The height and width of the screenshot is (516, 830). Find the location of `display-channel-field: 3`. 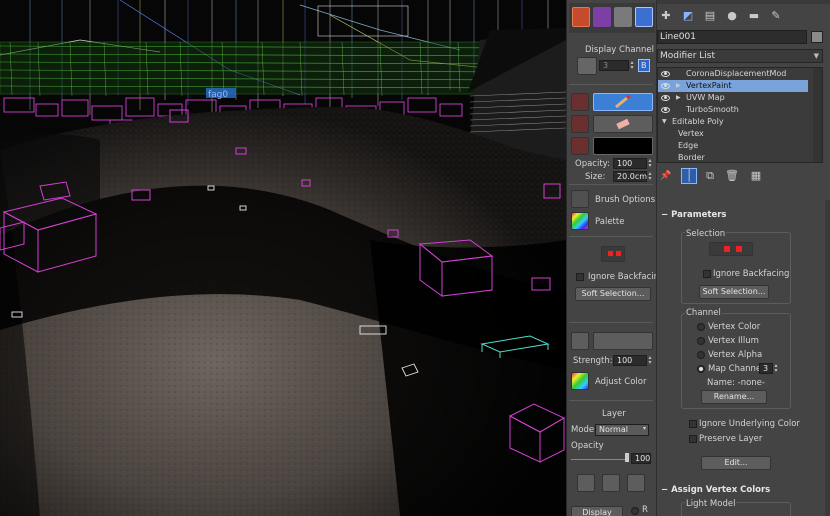

display-channel-field: 3 is located at coordinates (614, 65).